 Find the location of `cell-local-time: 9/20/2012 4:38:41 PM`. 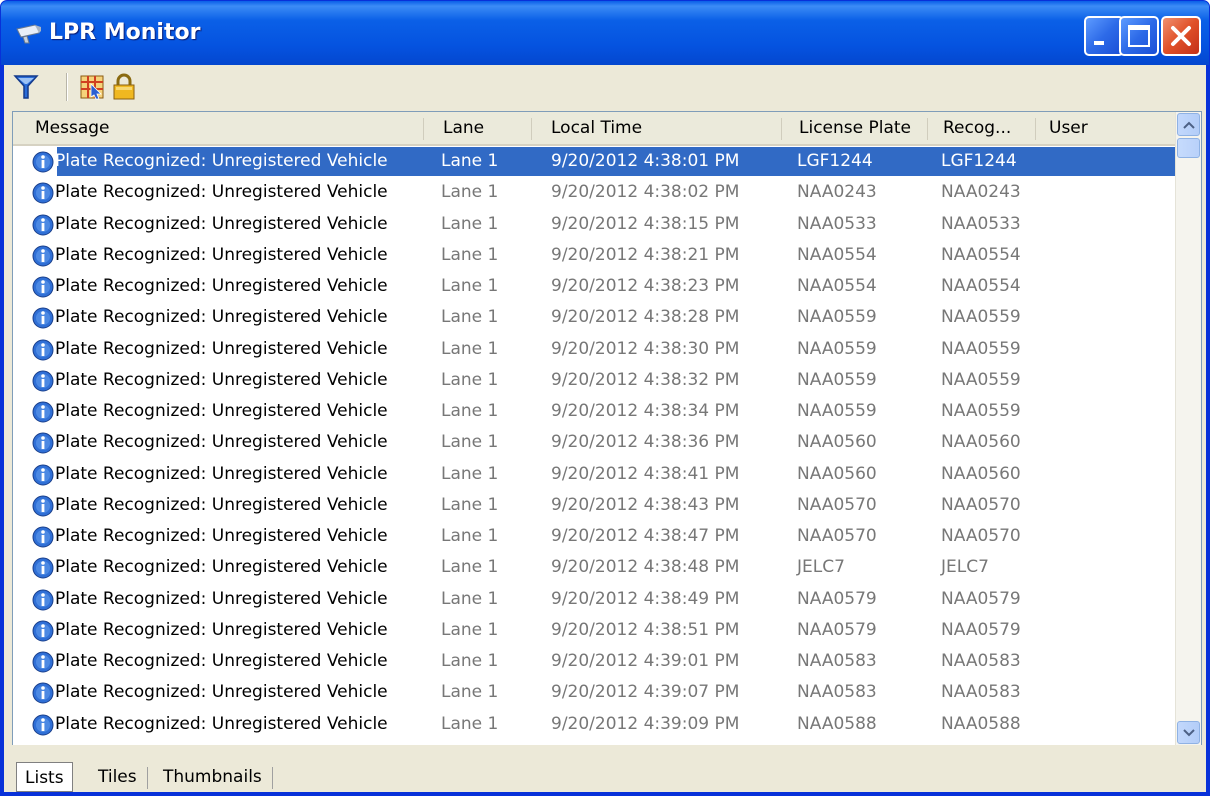

cell-local-time: 9/20/2012 4:38:41 PM is located at coordinates (645, 473).